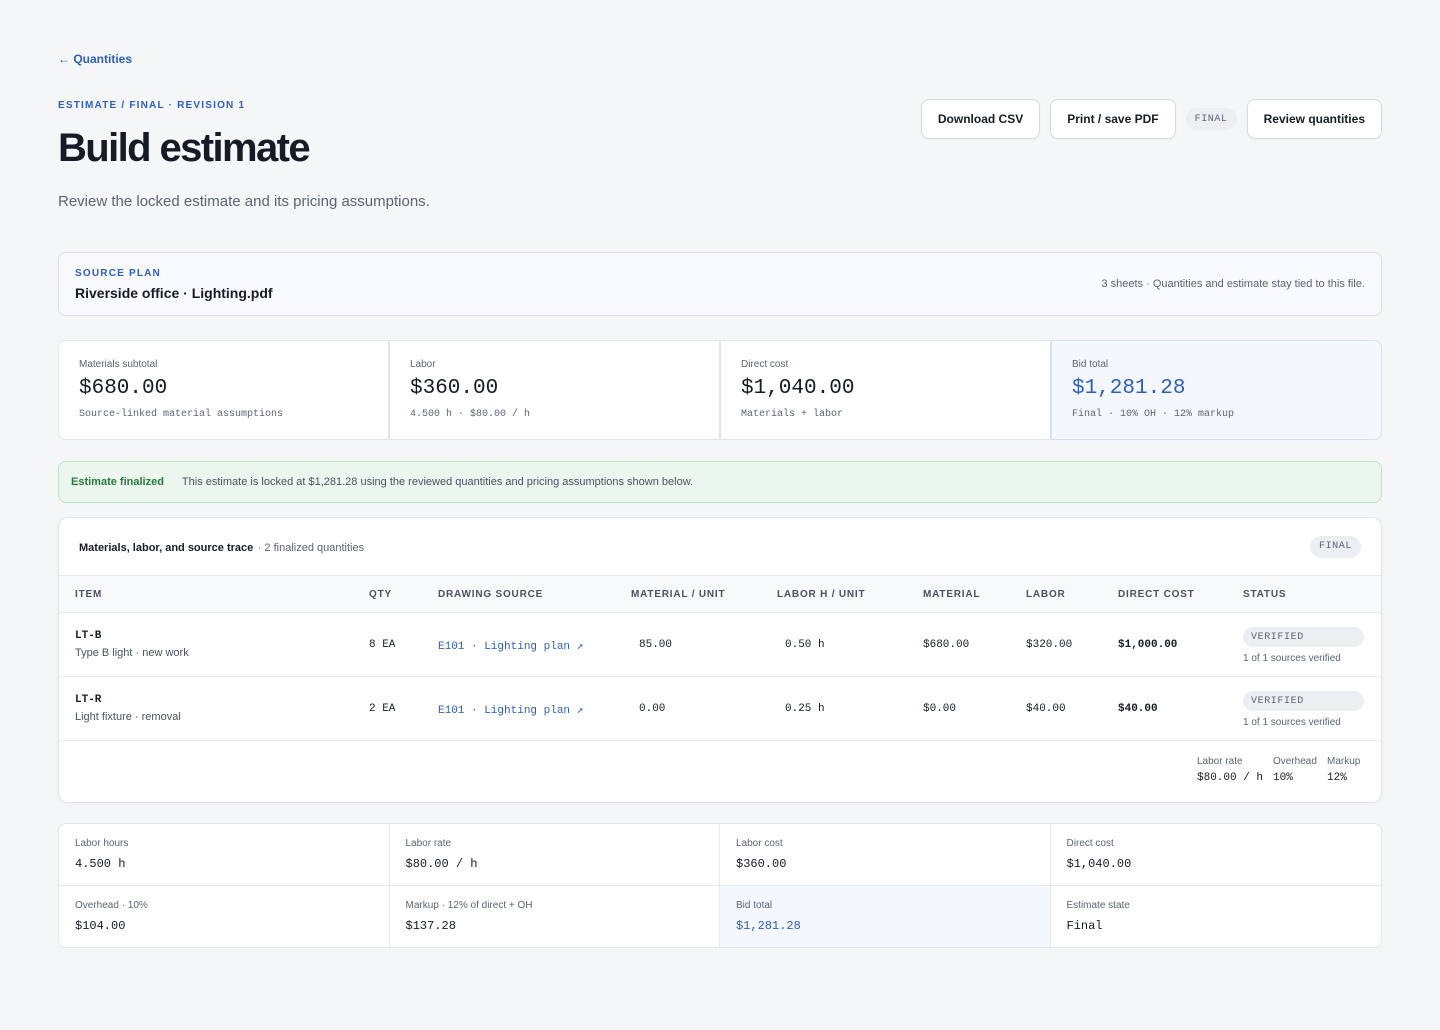  What do you see at coordinates (128, 708) in the screenshot?
I see `item-cell: LT-R Light fixture · removal` at bounding box center [128, 708].